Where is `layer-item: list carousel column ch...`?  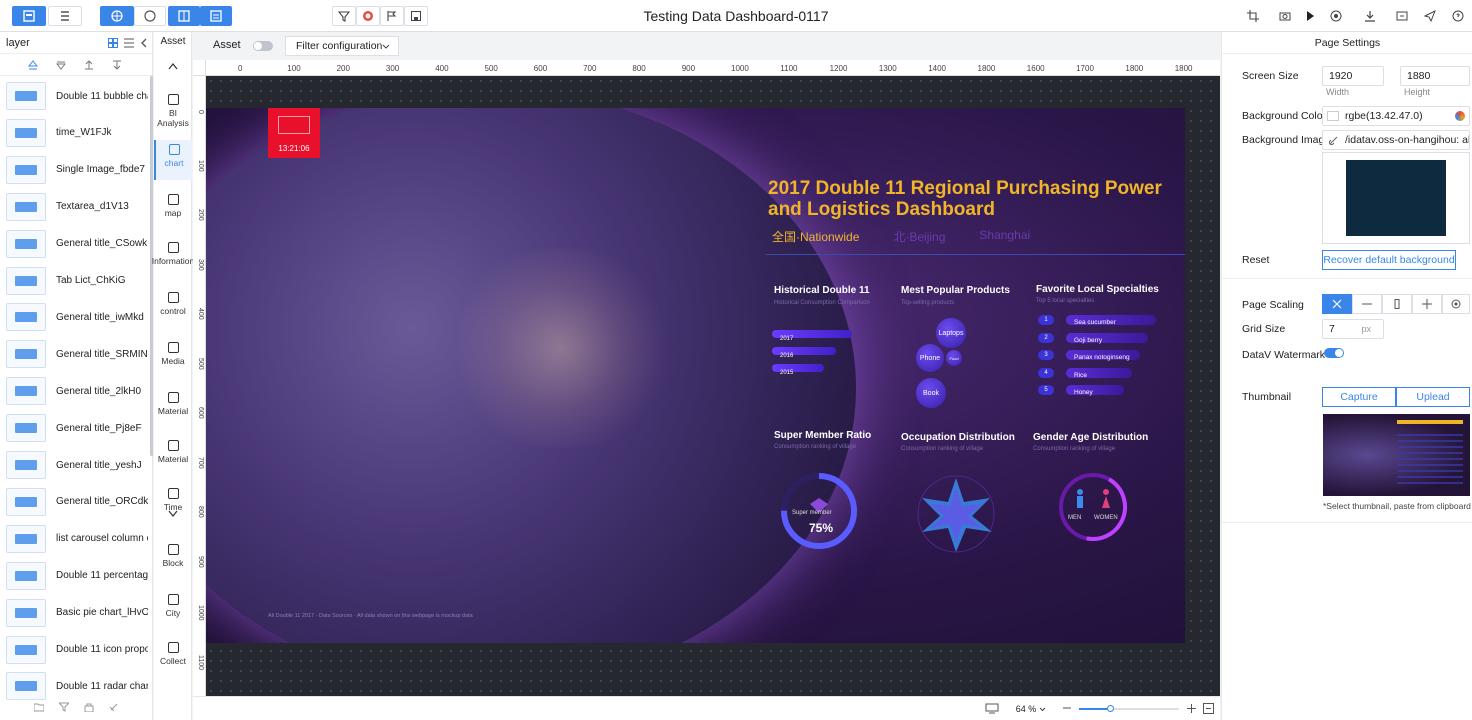
layer-item: list carousel column ch... is located at coordinates (75, 539).